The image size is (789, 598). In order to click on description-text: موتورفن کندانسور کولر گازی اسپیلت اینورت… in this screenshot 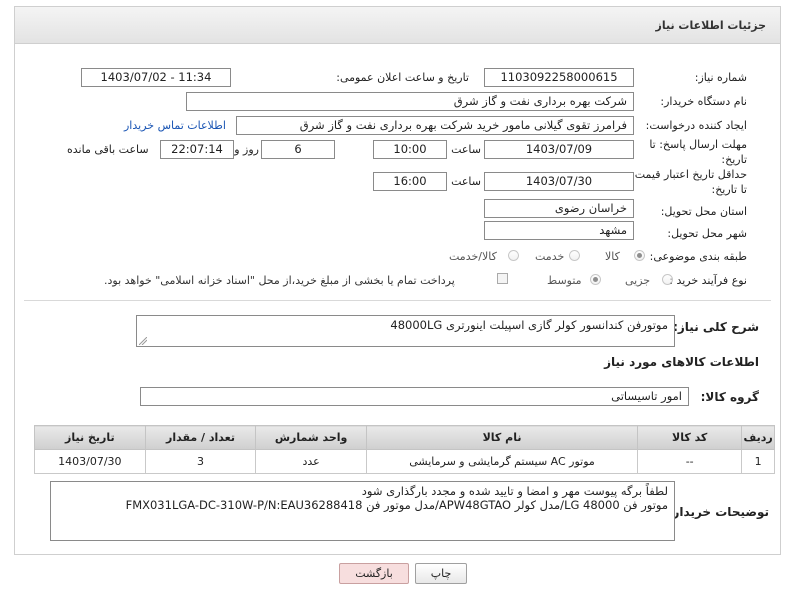, I will do `click(529, 325)`.